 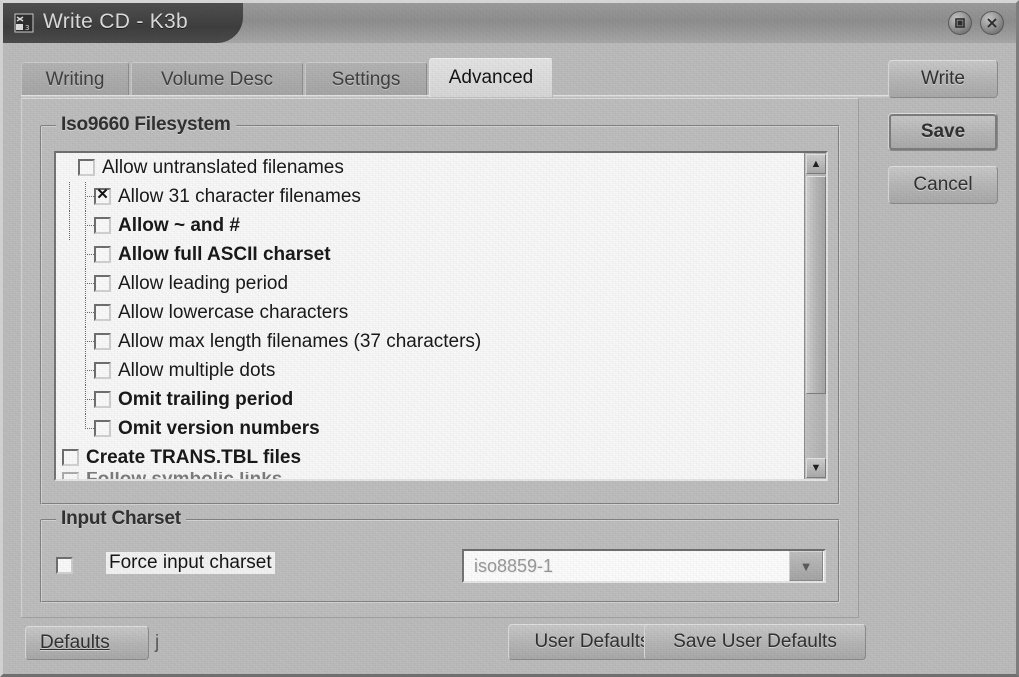 I want to click on chevron-down-icon: ▼, so click(x=806, y=566).